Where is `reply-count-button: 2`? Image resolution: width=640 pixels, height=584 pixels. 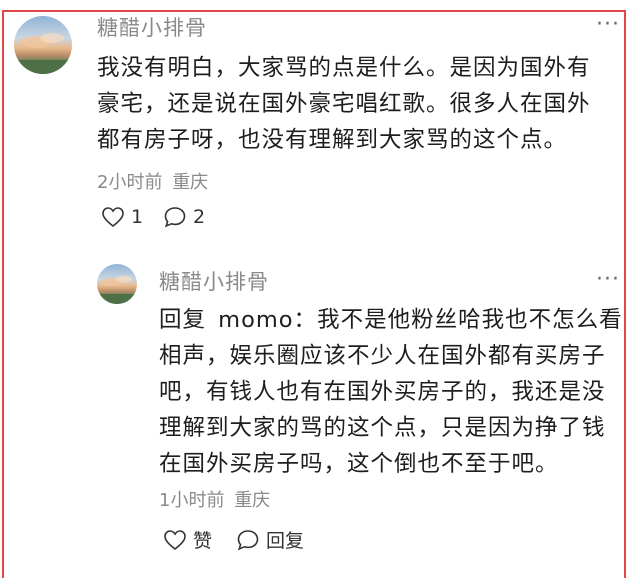
reply-count-button: 2 is located at coordinates (184, 217).